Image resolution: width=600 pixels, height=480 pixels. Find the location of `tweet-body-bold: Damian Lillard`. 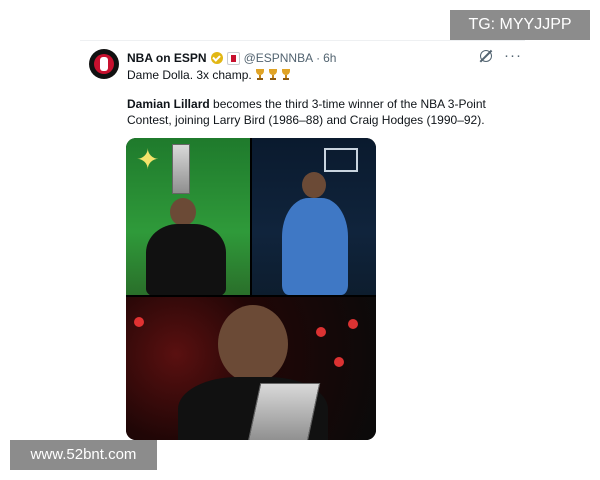

tweet-body-bold: Damian Lillard is located at coordinates (168, 104).